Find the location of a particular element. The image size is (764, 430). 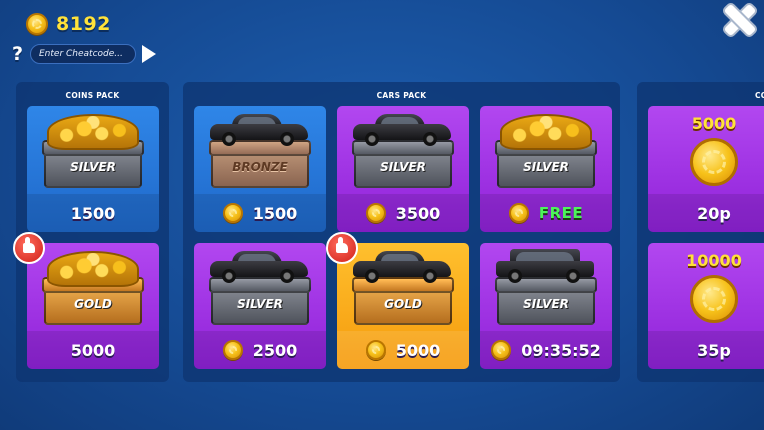

cheatcode-row: ? is located at coordinates (84, 54).